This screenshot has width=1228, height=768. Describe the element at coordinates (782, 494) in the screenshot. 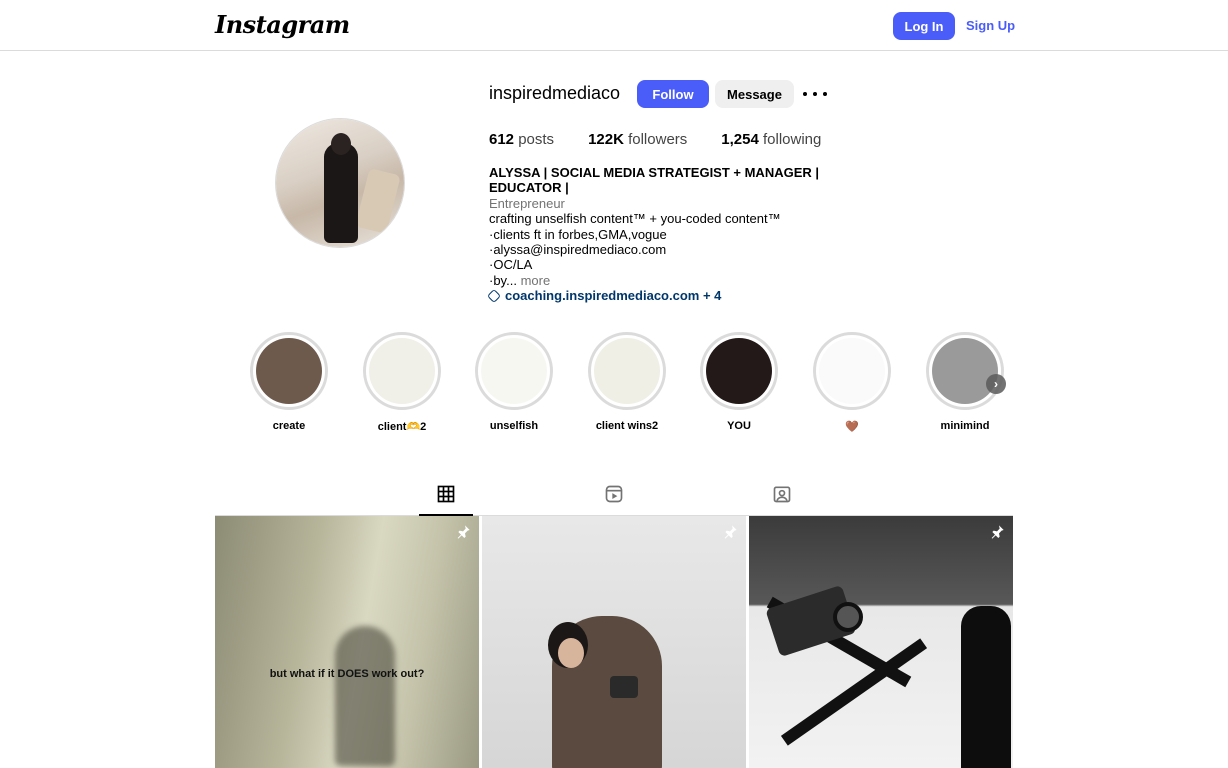

I see `tagged-icon` at that location.